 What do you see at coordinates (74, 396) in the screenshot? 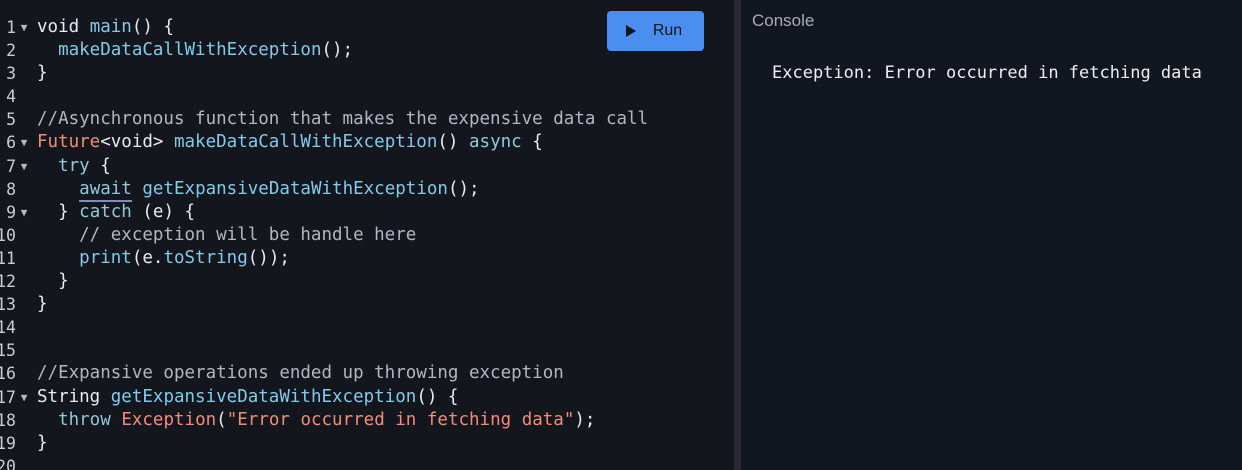
I see `code-token: String` at bounding box center [74, 396].